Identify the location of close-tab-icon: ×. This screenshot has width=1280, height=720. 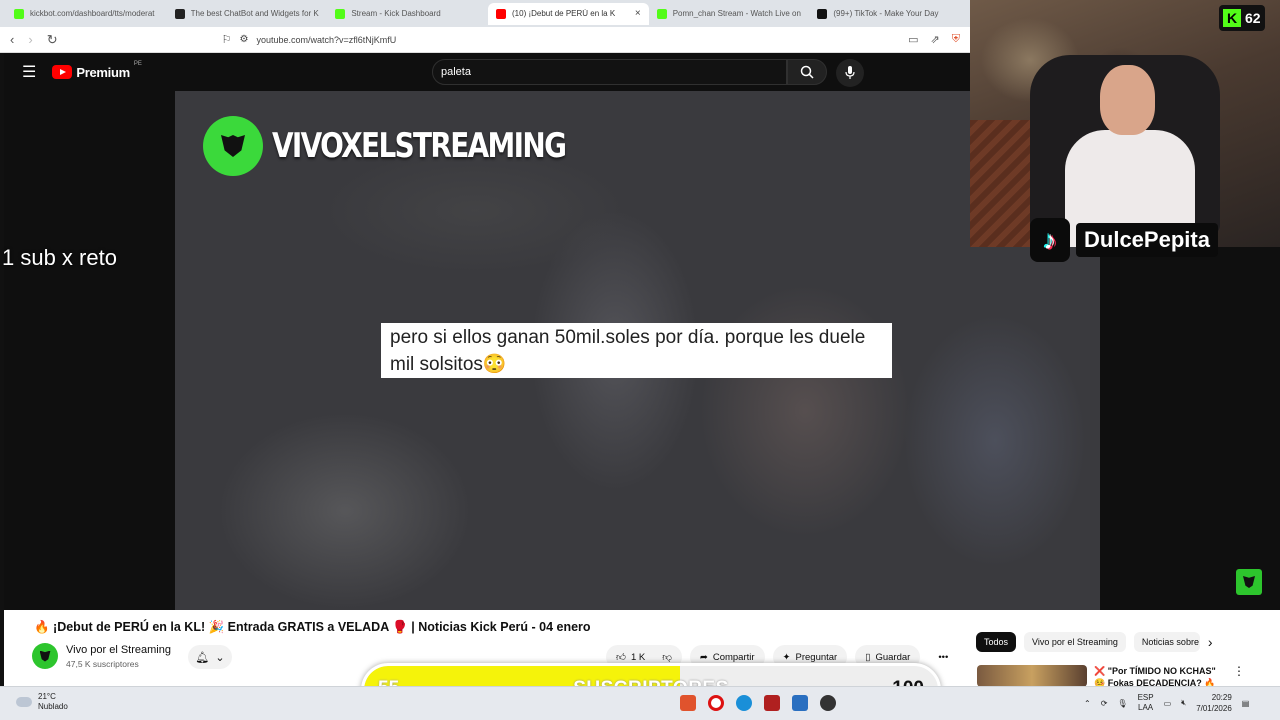
(638, 13).